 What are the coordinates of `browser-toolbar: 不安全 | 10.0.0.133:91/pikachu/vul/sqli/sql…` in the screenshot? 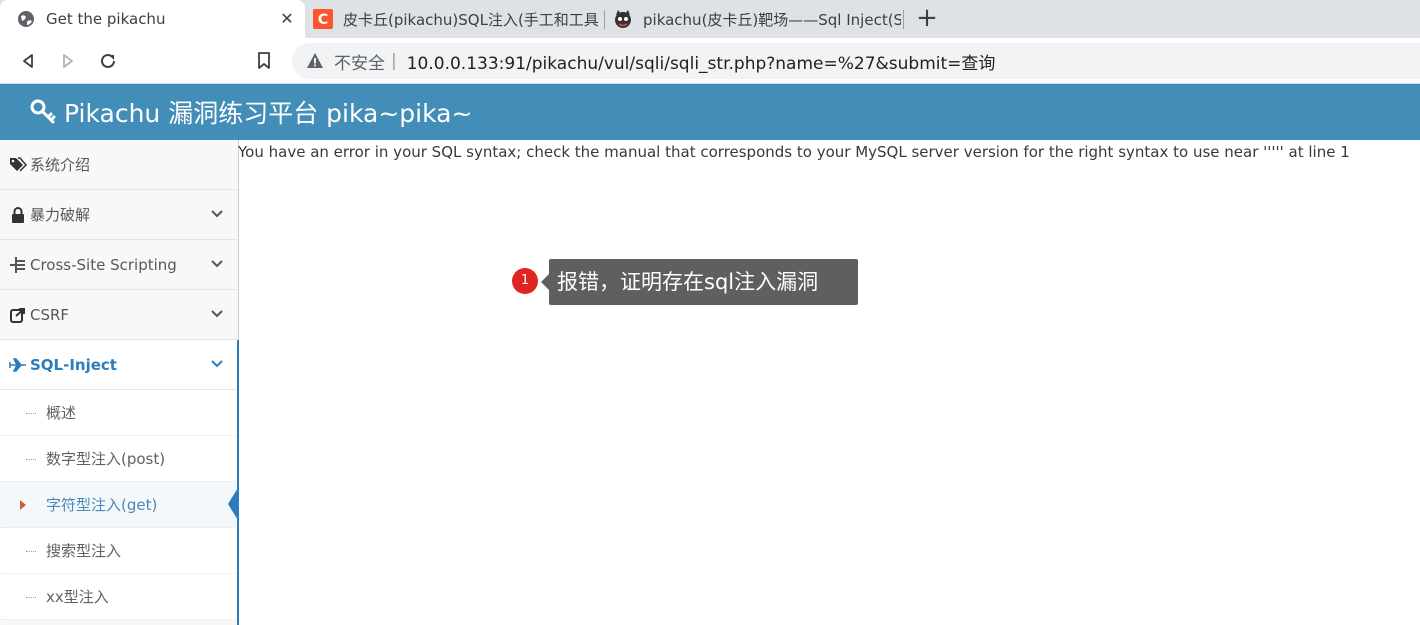 It's located at (710, 61).